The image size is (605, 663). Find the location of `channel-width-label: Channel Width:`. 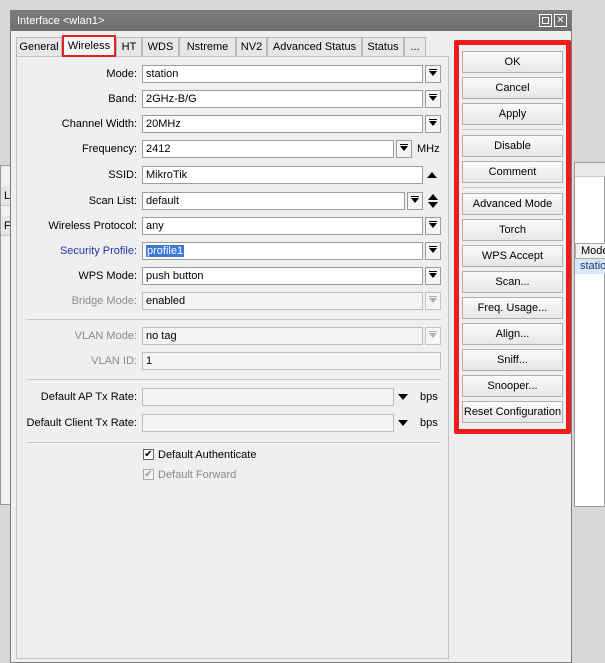

channel-width-label: Channel Width: is located at coordinates (99, 124).